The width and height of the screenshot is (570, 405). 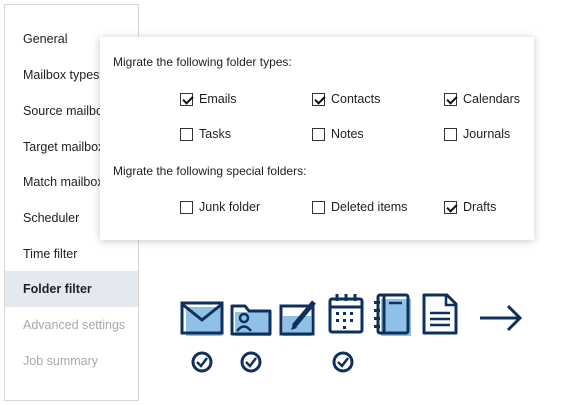 I want to click on document-icon, so click(x=440, y=314).